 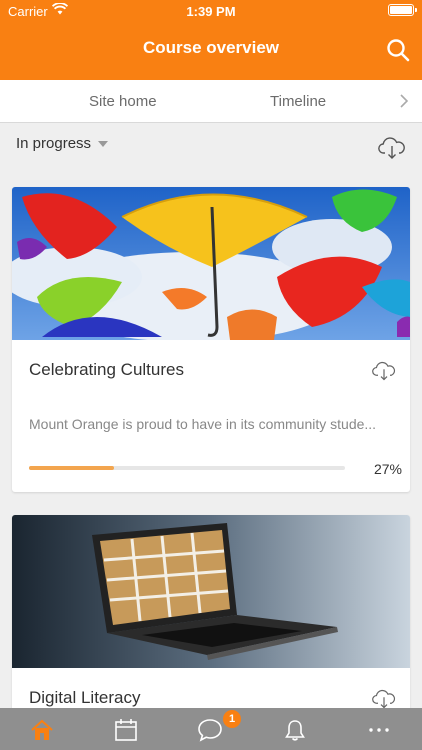 I want to click on messages-badge: 1, so click(x=232, y=719).